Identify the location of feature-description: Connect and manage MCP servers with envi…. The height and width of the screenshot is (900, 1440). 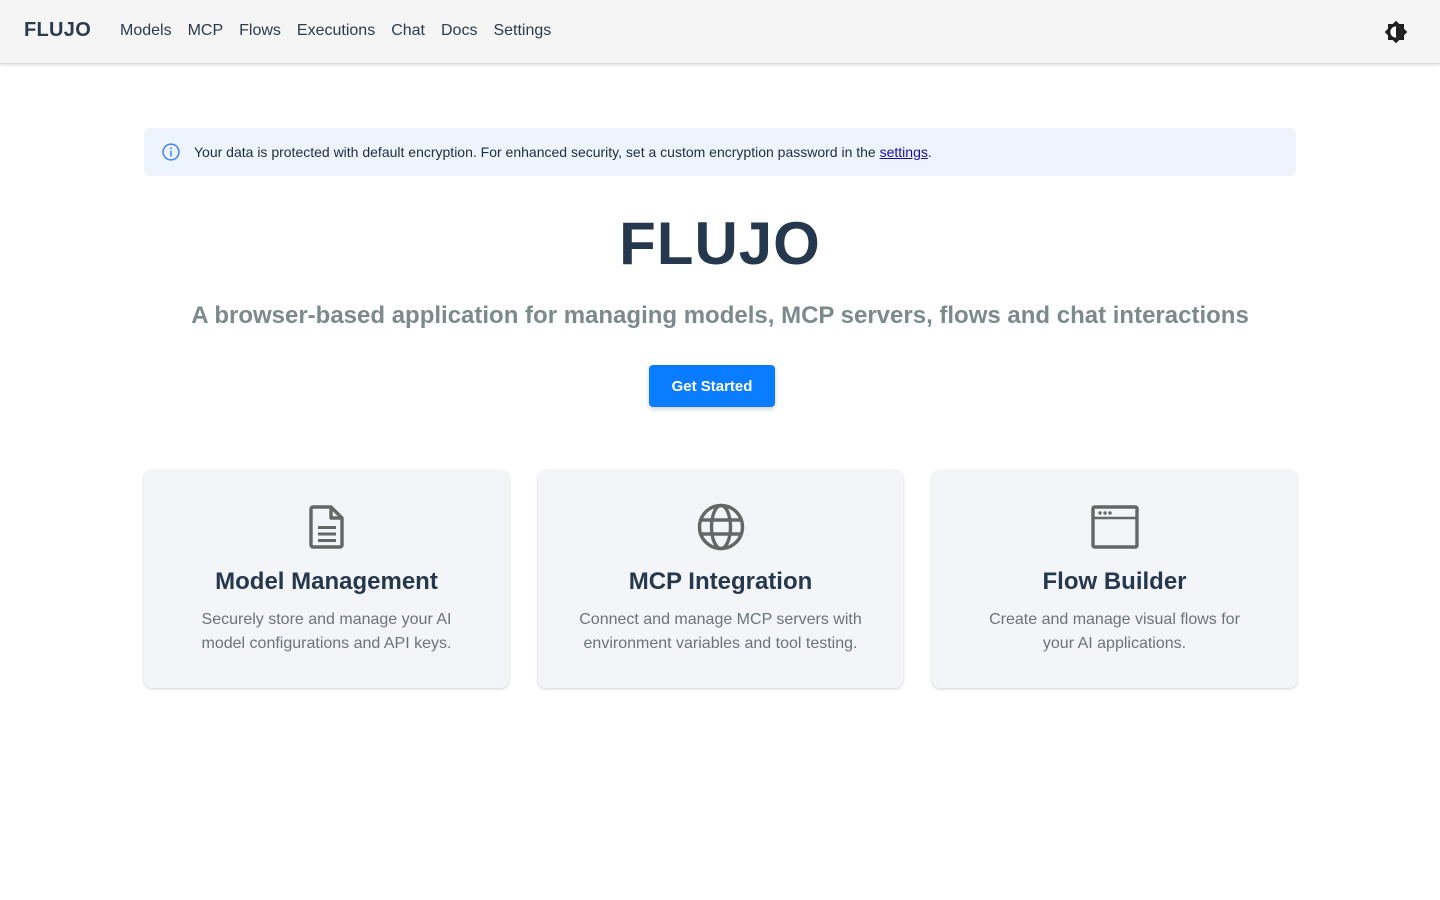
(720, 631).